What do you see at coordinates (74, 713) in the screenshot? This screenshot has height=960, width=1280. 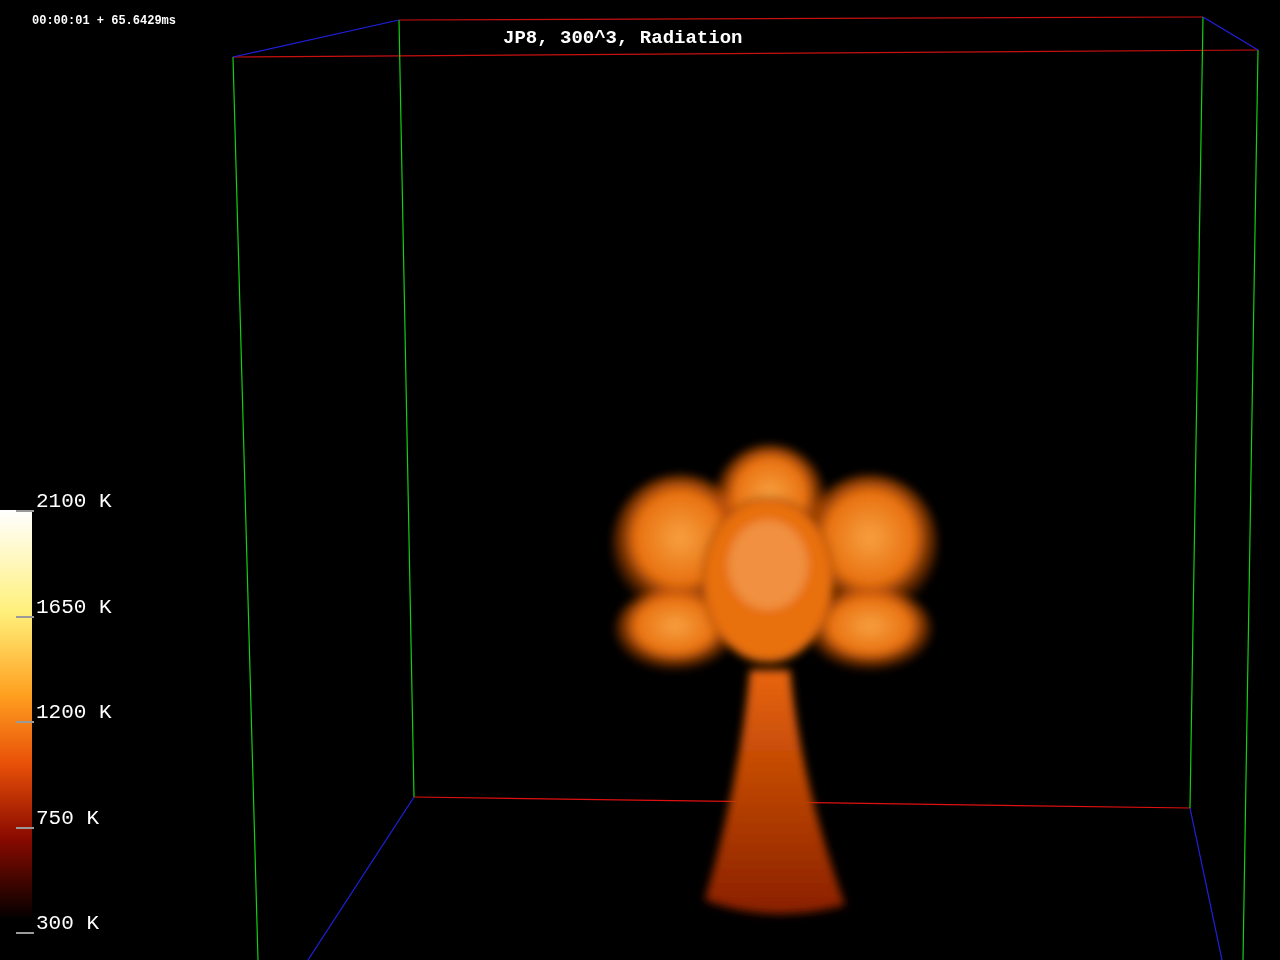 I see `colorbar-label: 1200 K` at bounding box center [74, 713].